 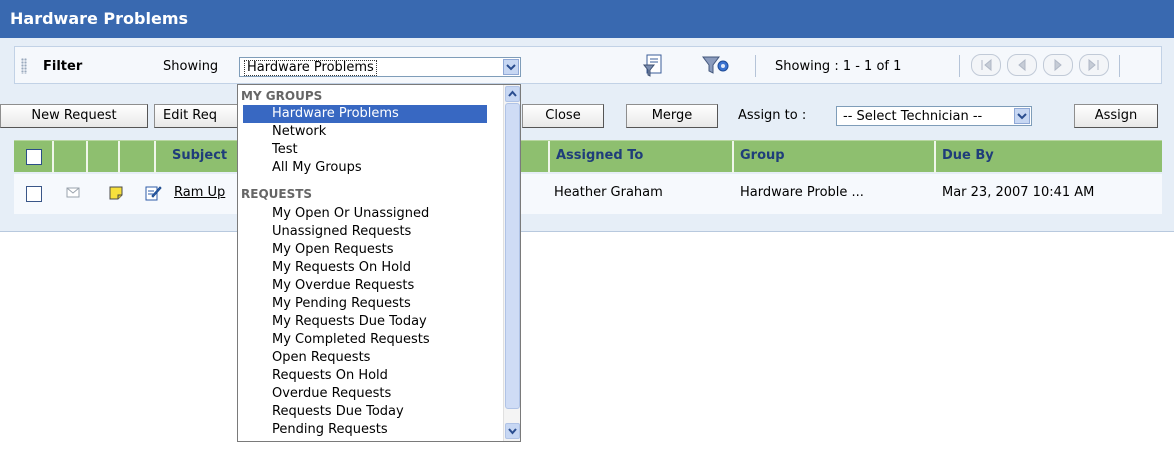 What do you see at coordinates (350, 214) in the screenshot?
I see `filter-option: My Open Or Unassigned` at bounding box center [350, 214].